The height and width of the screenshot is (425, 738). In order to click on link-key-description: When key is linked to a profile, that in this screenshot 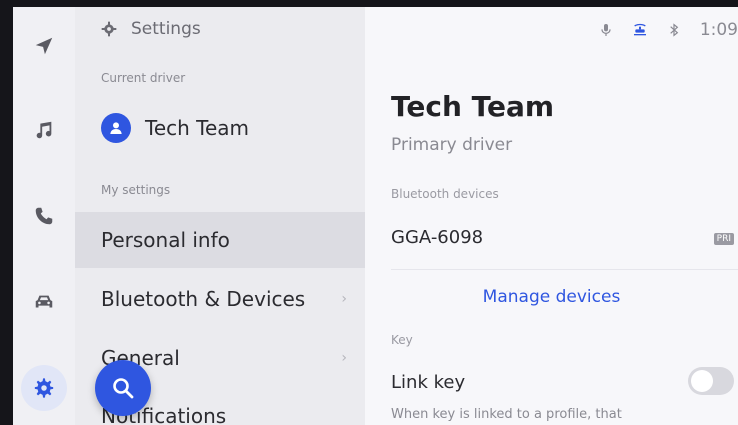, I will do `click(506, 414)`.